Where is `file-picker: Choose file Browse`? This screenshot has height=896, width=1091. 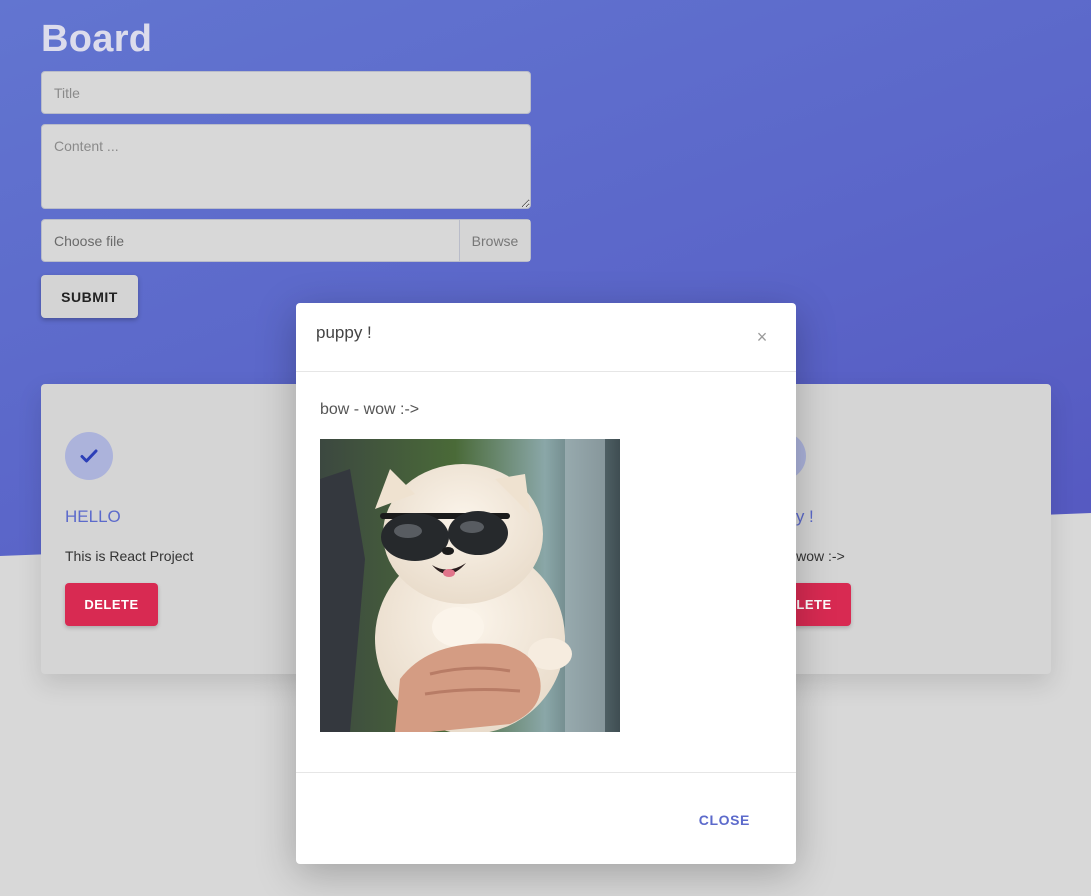 file-picker: Choose file Browse is located at coordinates (286, 240).